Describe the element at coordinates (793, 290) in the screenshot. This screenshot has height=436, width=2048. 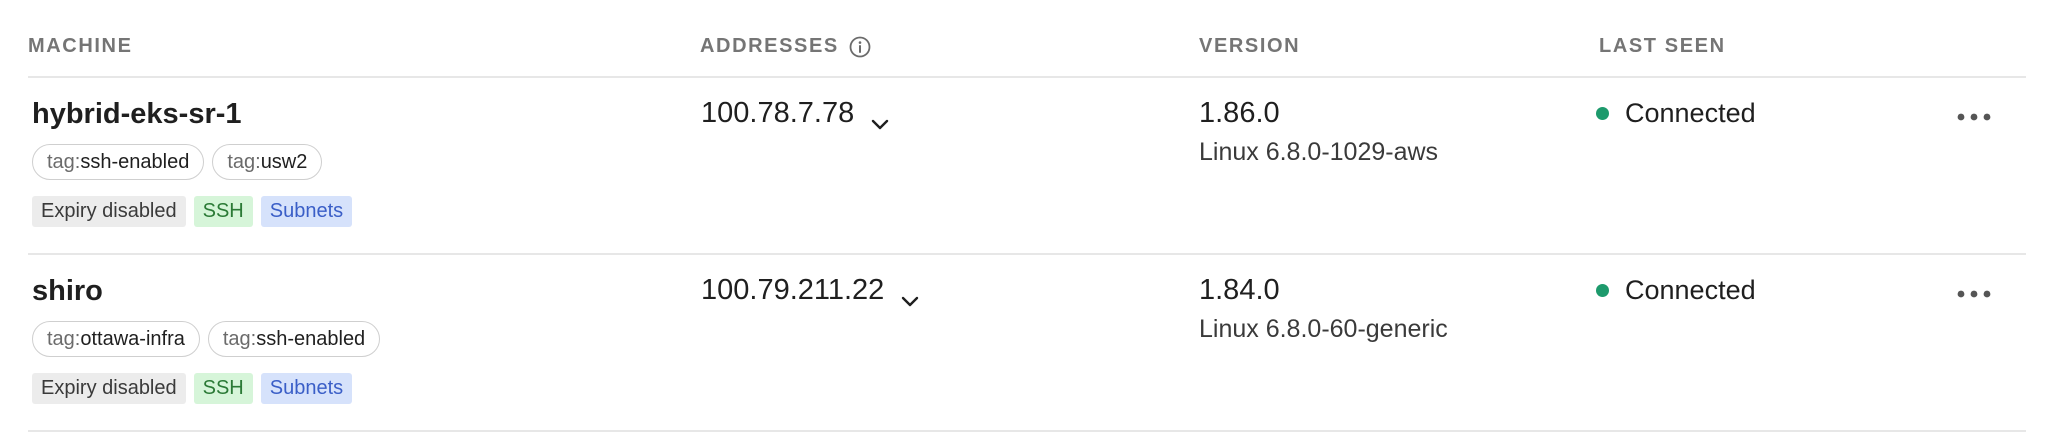
I see `address-value: 100.79.211.22` at that location.